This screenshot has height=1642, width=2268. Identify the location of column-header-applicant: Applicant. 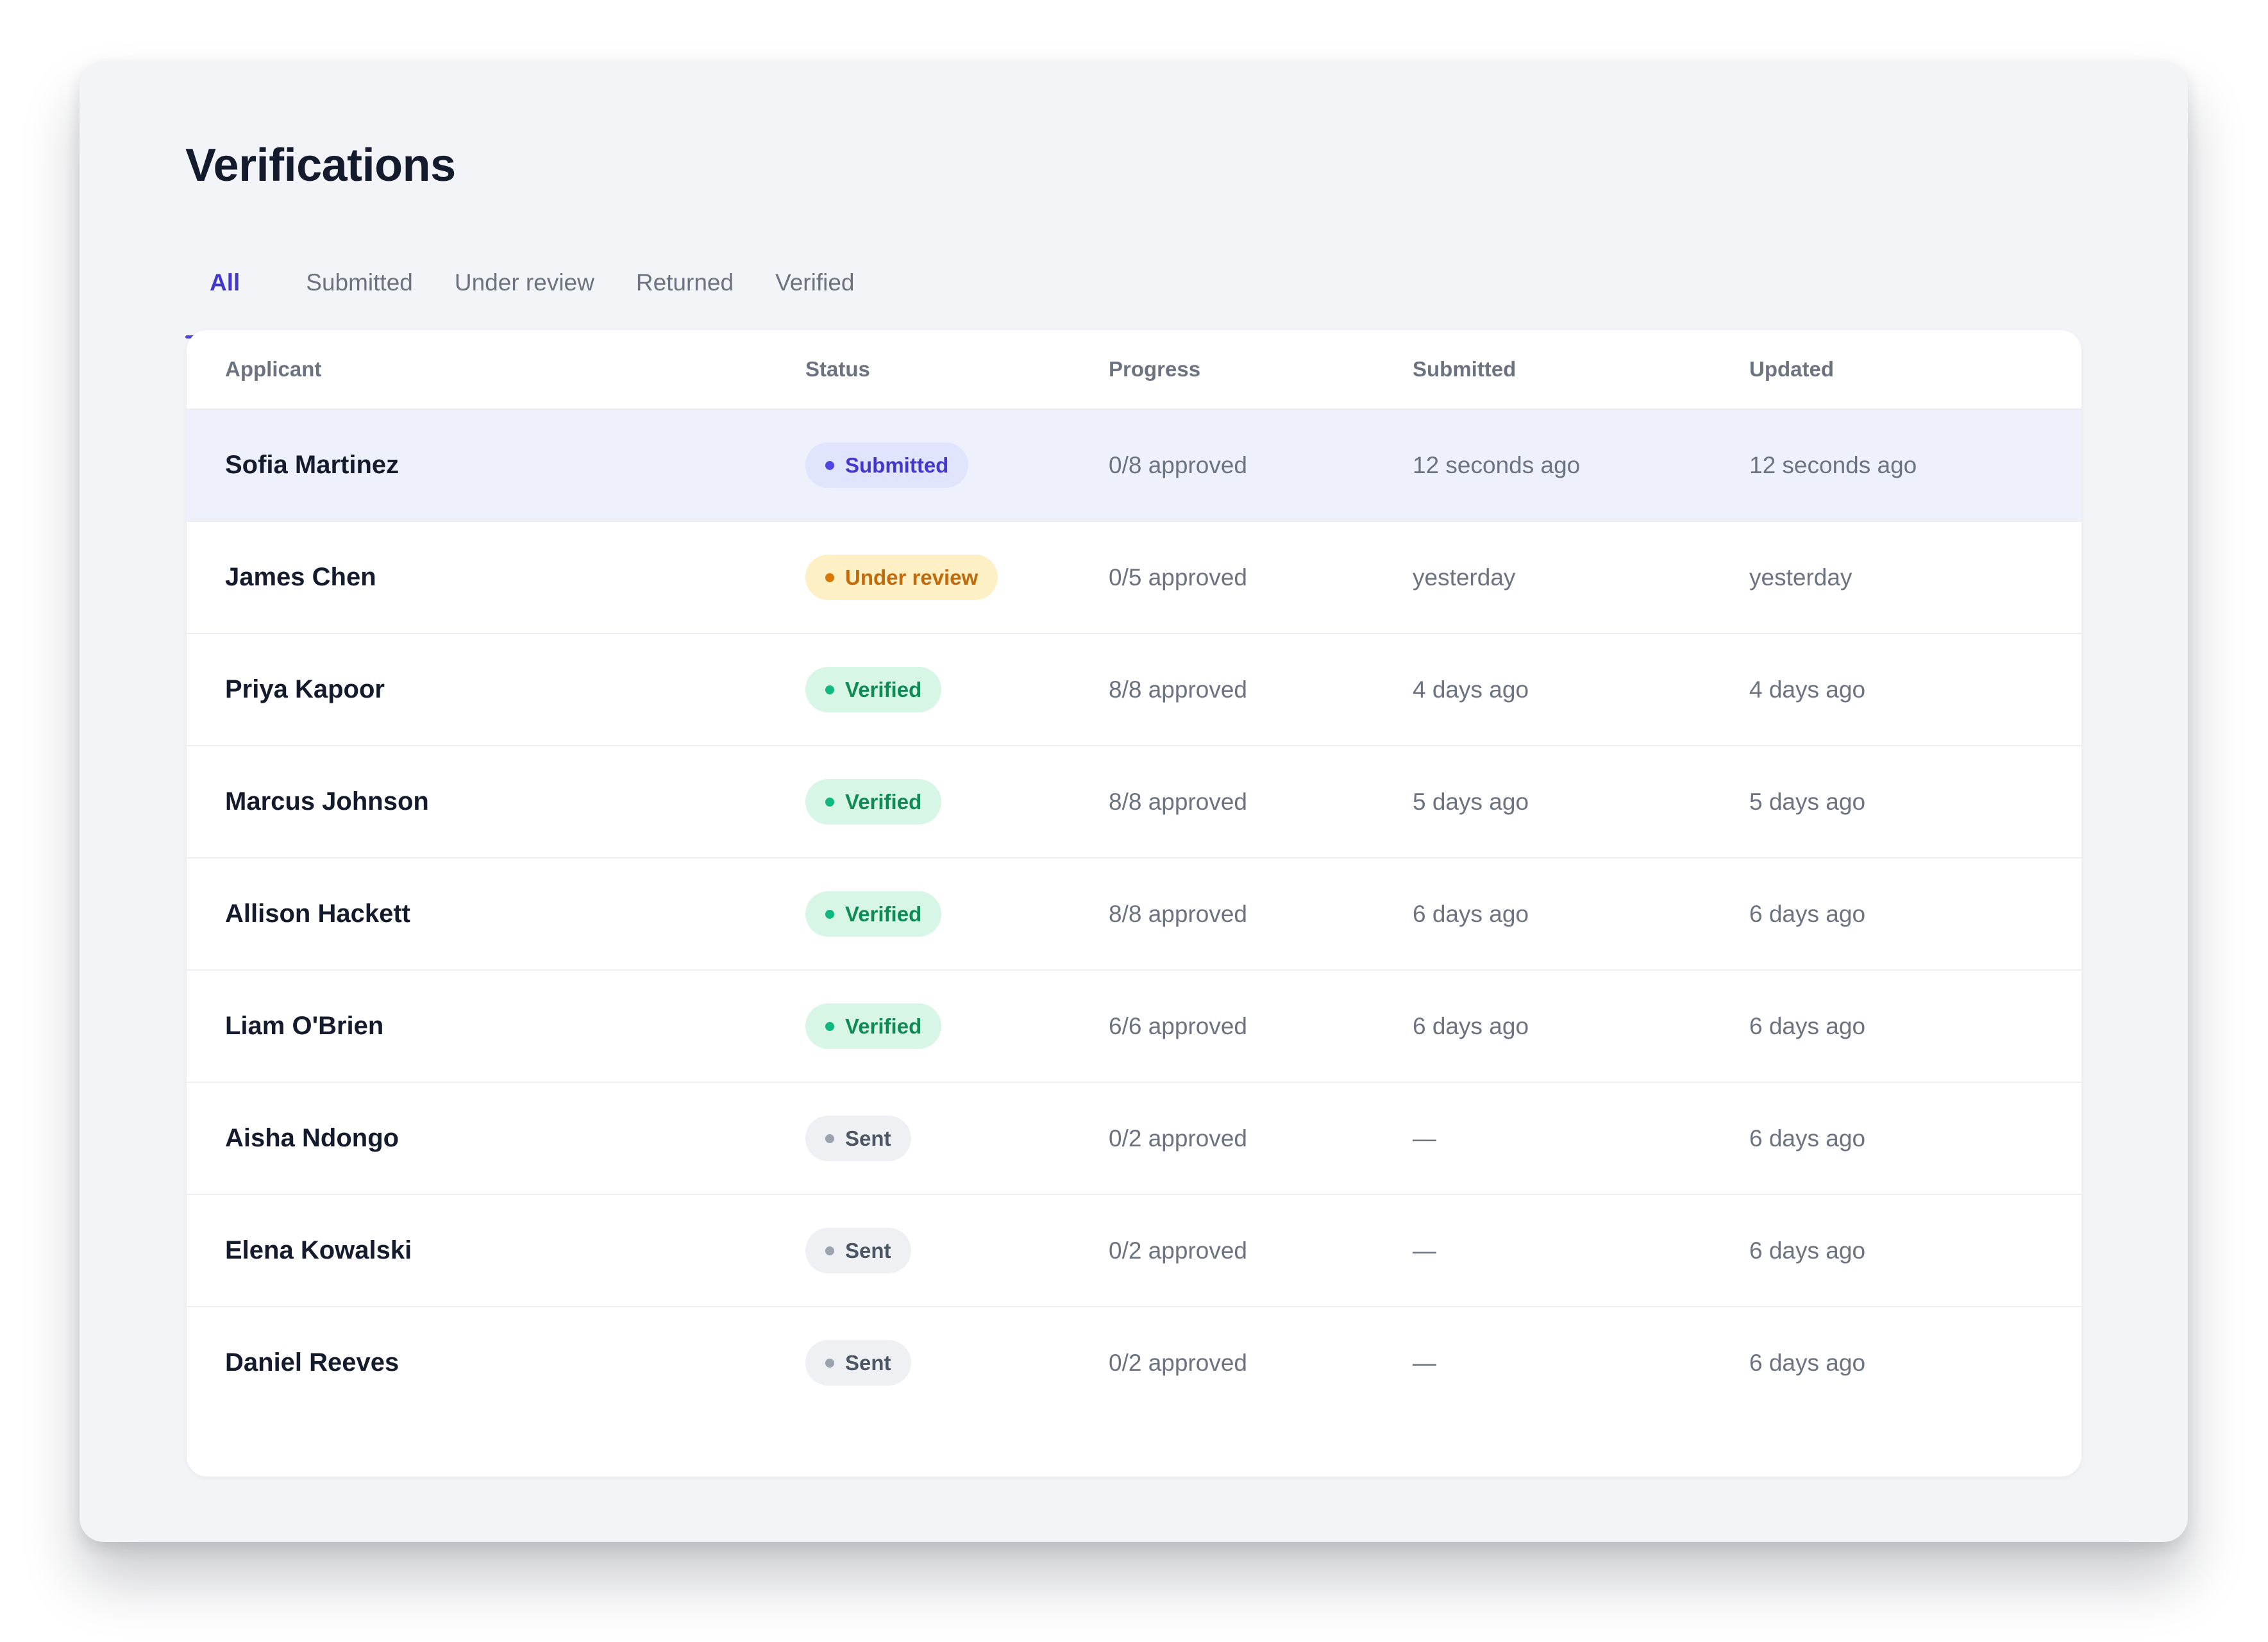
(273, 369).